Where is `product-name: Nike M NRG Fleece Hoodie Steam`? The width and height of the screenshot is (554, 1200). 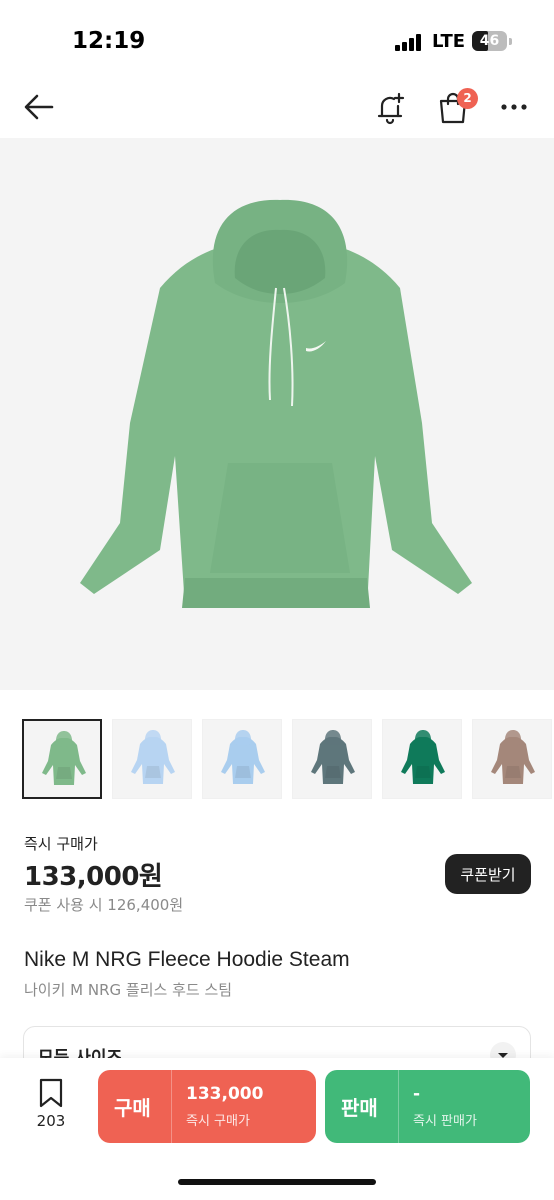 product-name: Nike M NRG Fleece Hoodie Steam is located at coordinates (187, 959).